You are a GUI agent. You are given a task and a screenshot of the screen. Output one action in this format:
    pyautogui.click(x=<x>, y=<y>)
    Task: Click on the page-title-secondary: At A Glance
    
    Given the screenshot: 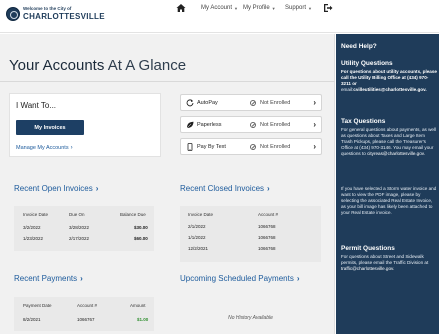 What is the action you would take?
    pyautogui.click(x=147, y=65)
    